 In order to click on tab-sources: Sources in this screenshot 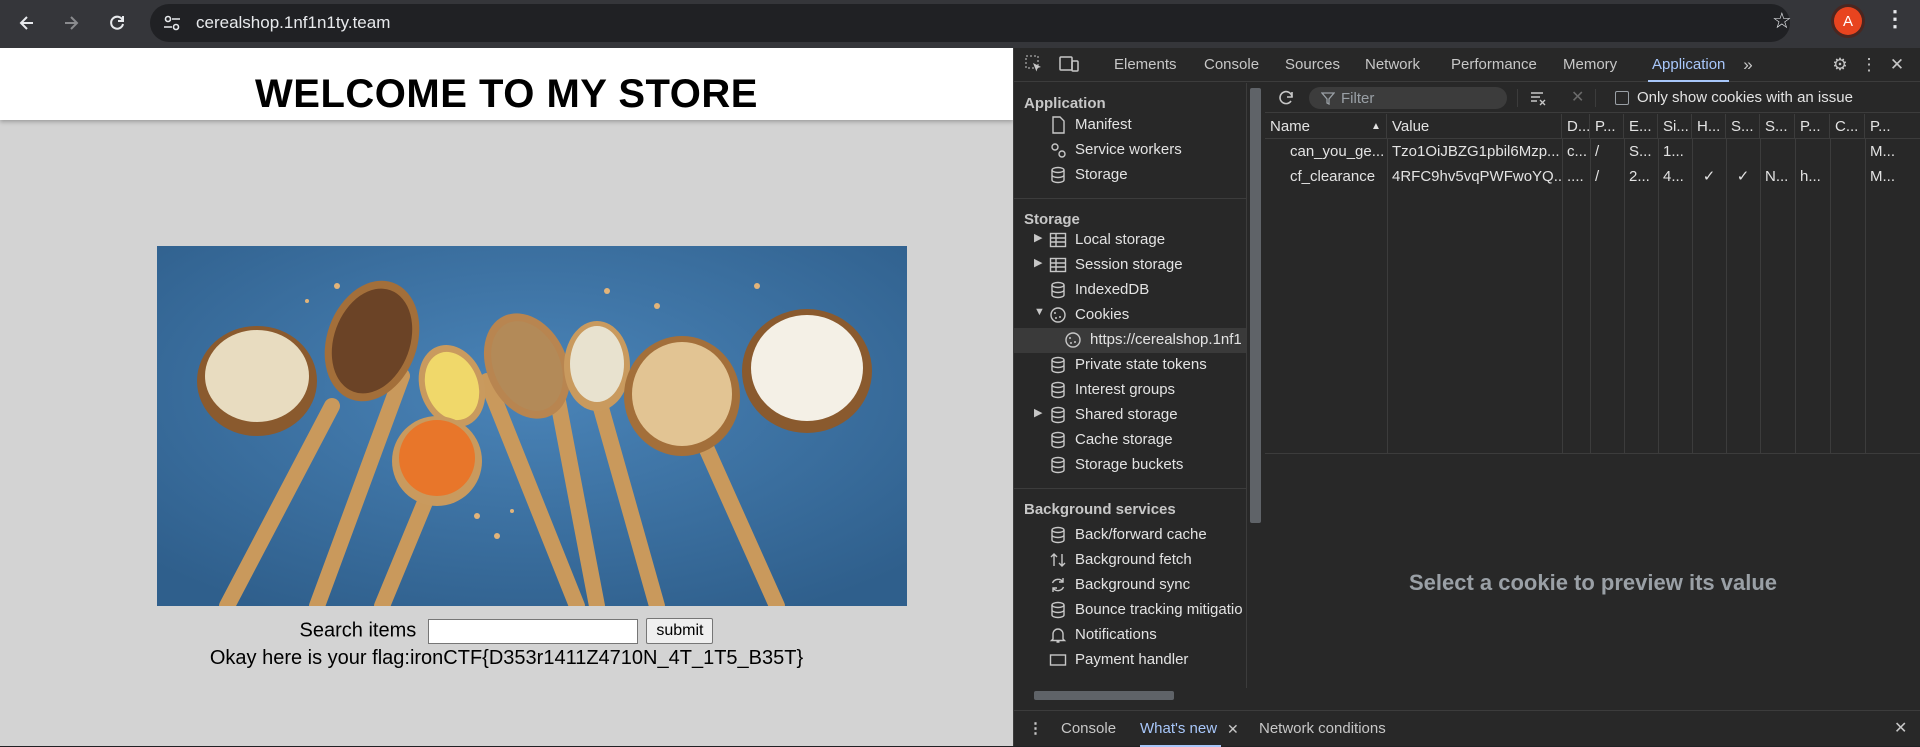, I will do `click(1312, 65)`.